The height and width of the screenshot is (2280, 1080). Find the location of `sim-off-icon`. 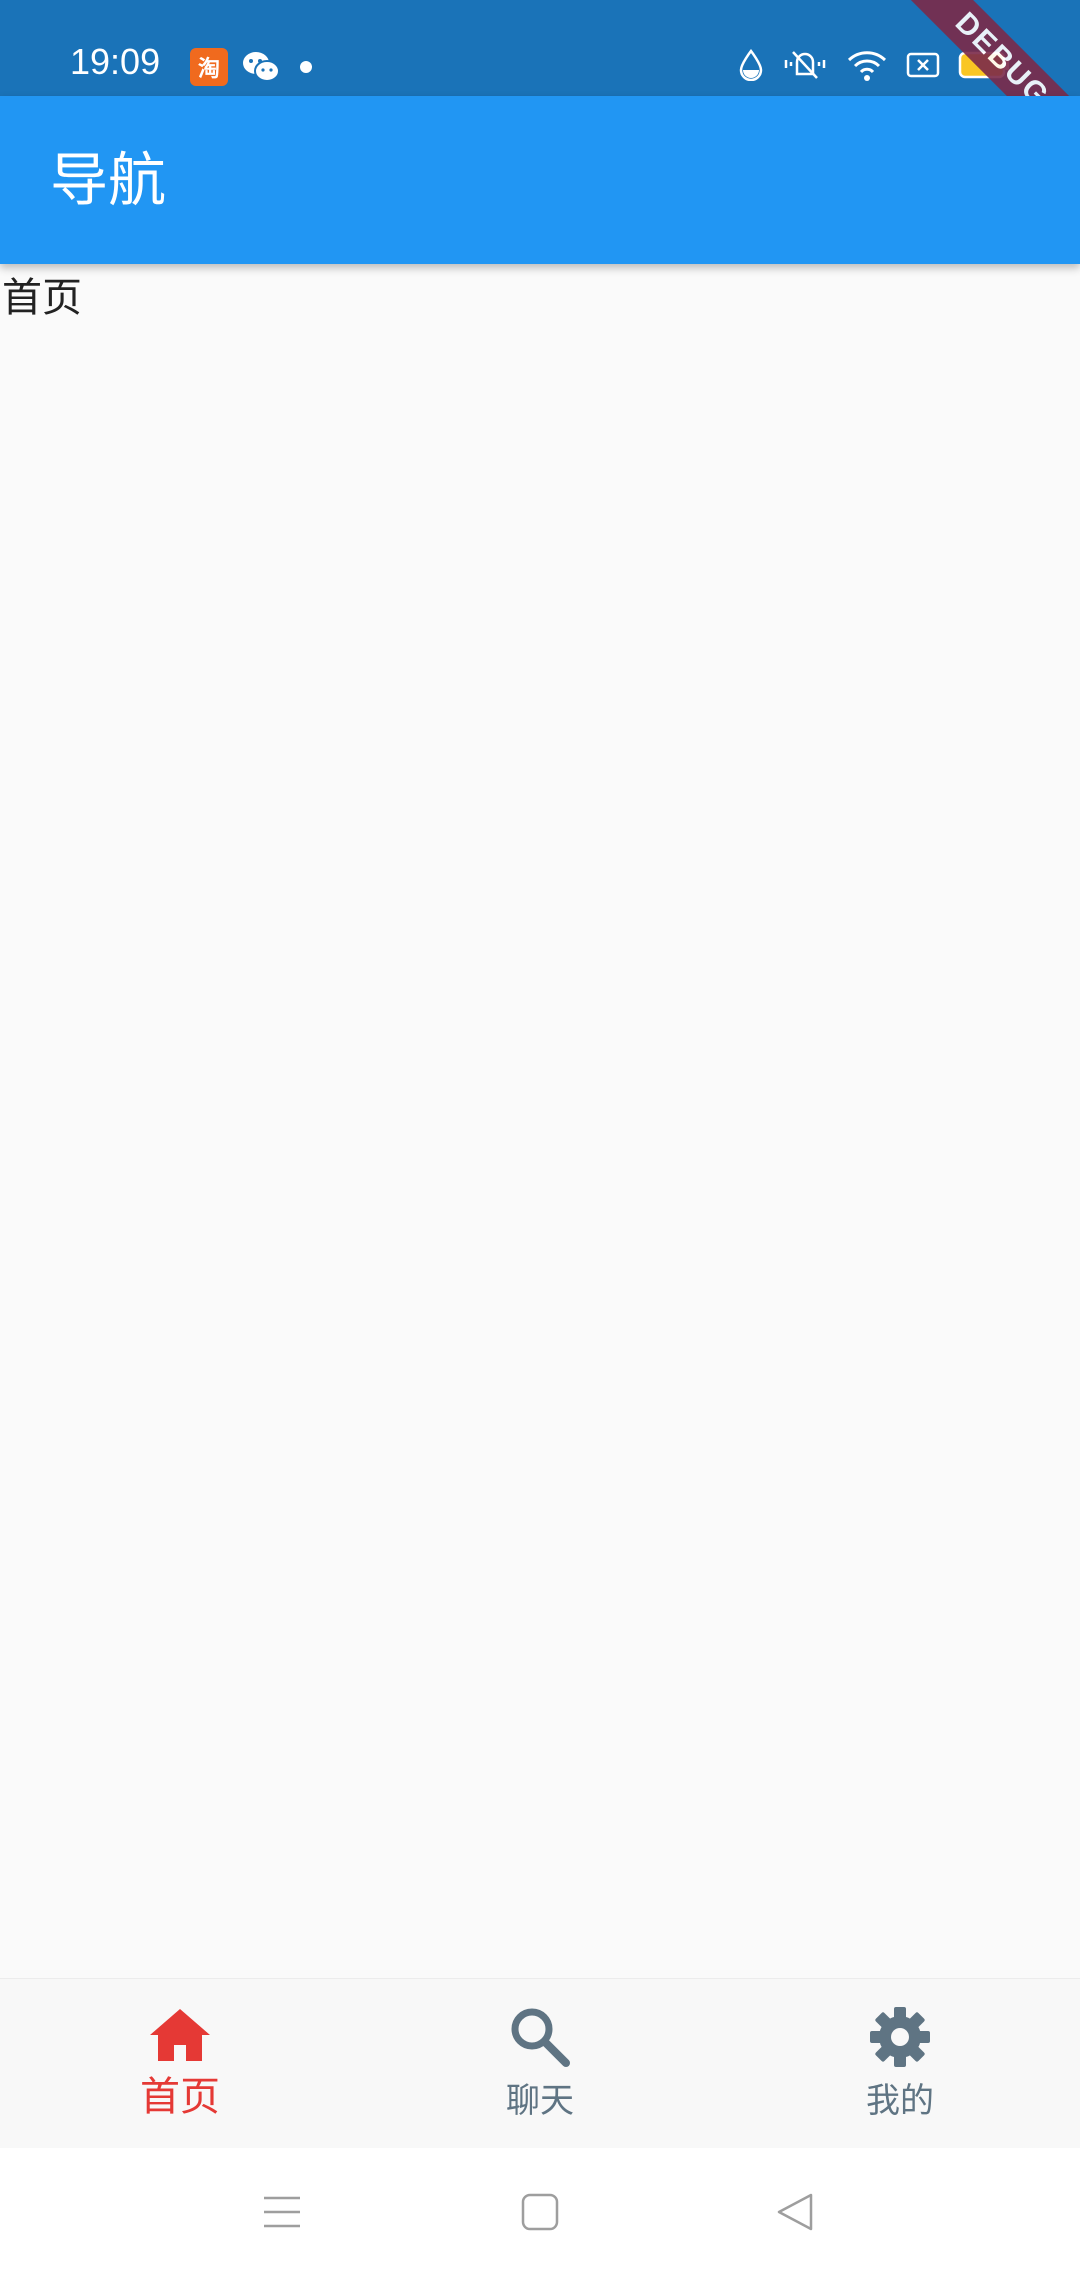

sim-off-icon is located at coordinates (923, 65).